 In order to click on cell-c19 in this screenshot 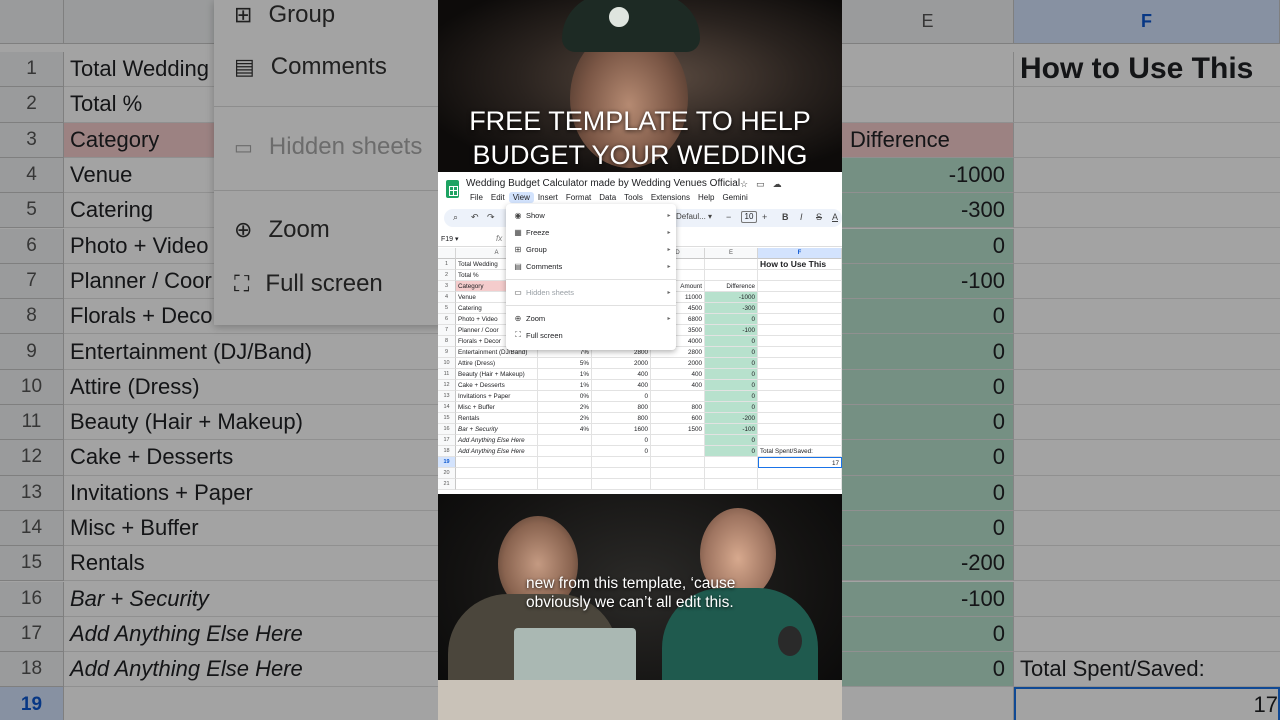, I will do `click(621, 462)`.